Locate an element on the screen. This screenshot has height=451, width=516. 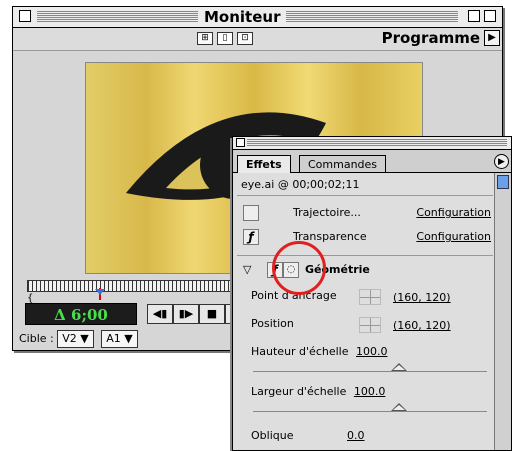
monitor-titlebar: Moniteur is located at coordinates (257, 17).